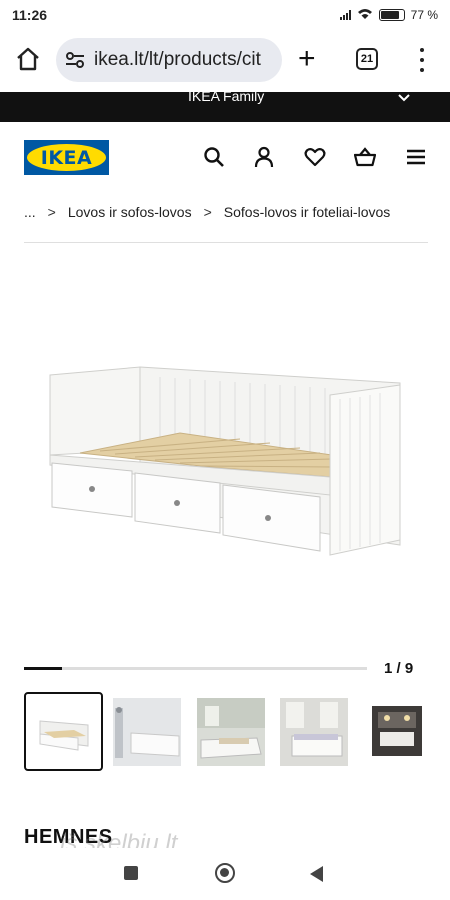 This screenshot has width=450, height=900. Describe the element at coordinates (345, 15) in the screenshot. I see `signal-icon` at that location.